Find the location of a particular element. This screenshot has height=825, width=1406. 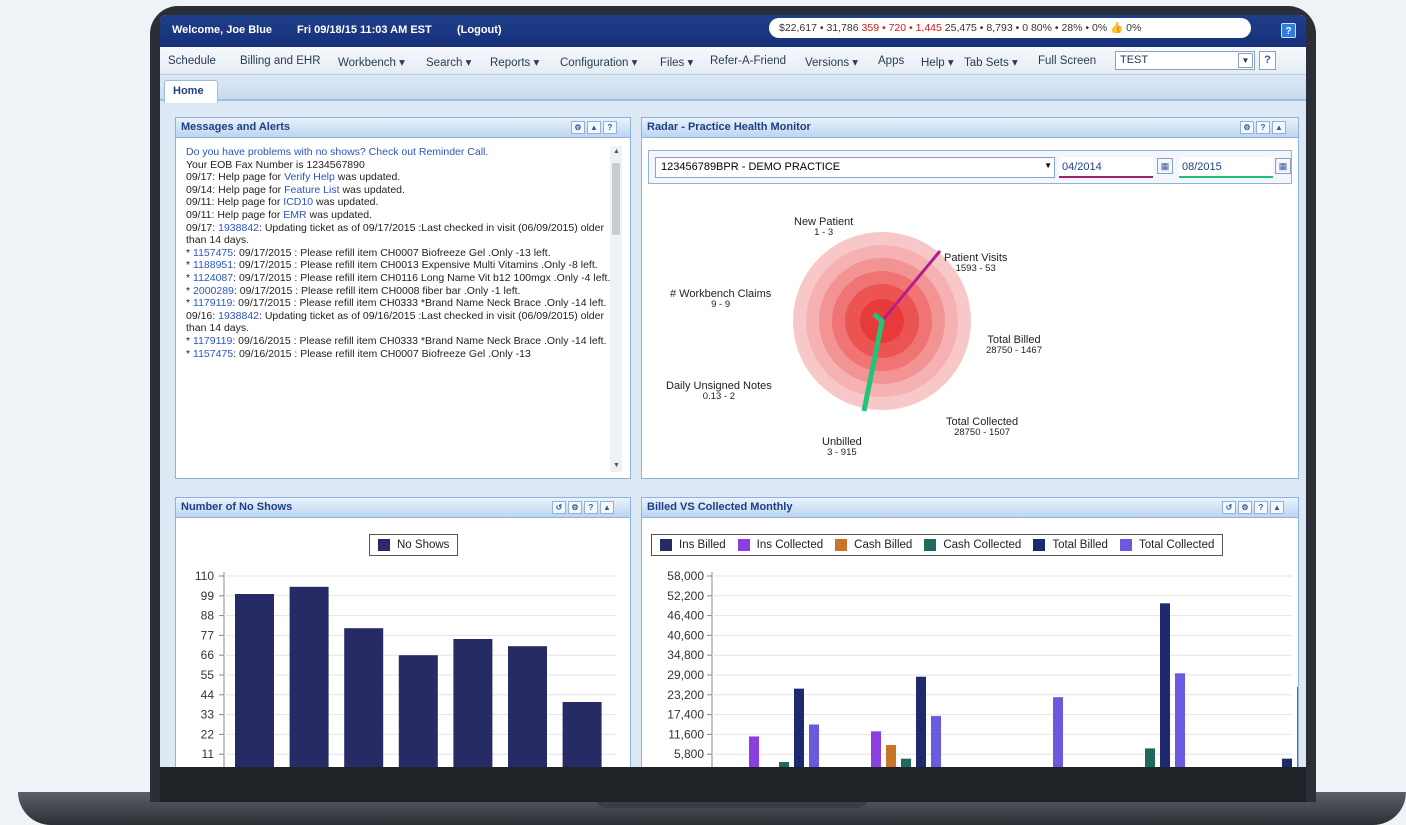

message-link: EMR is located at coordinates (294, 215).